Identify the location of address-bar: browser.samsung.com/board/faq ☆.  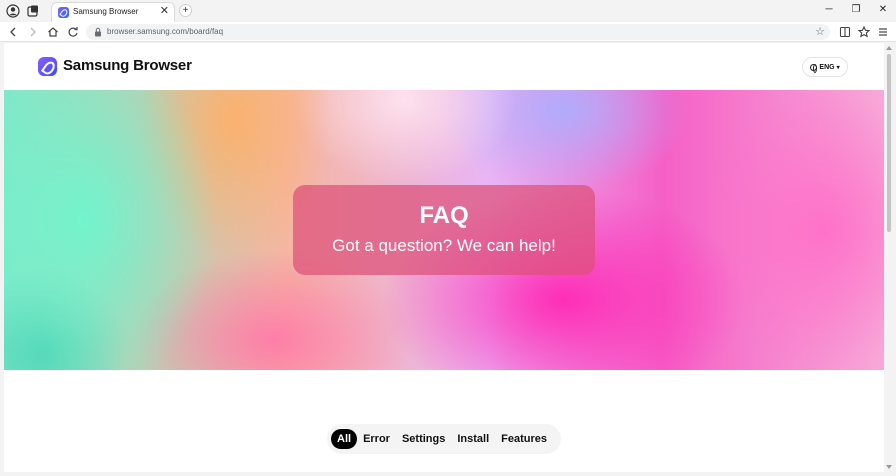
(458, 32).